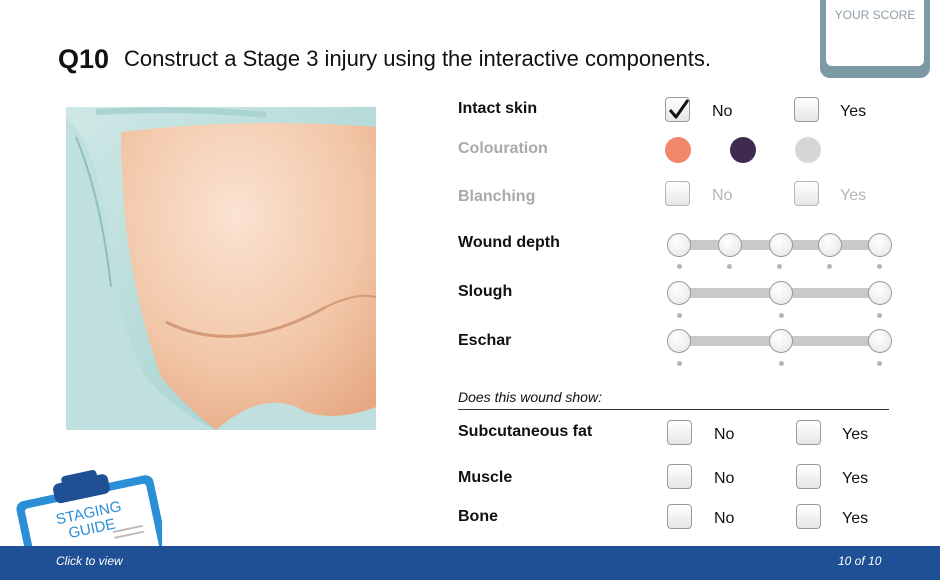 Image resolution: width=940 pixels, height=580 pixels. Describe the element at coordinates (84, 59) in the screenshot. I see `question-number: Q10` at that location.